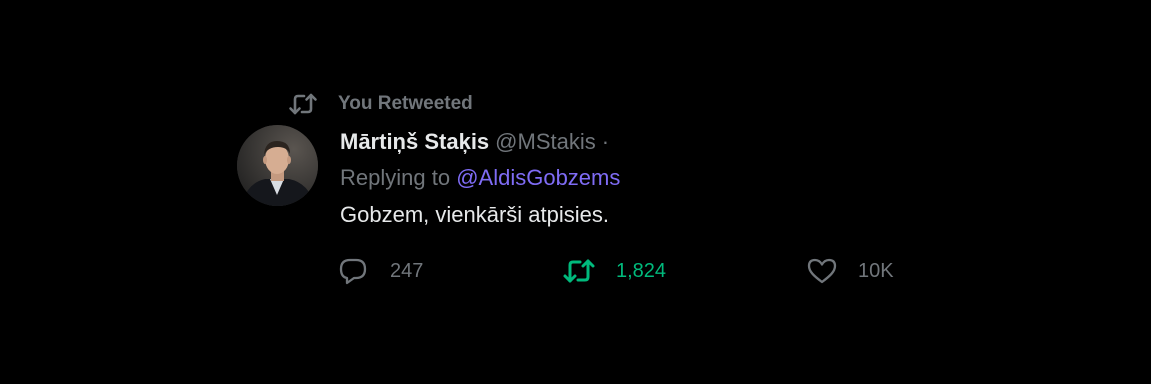 Image resolution: width=1151 pixels, height=384 pixels. What do you see at coordinates (545, 142) in the screenshot?
I see `author-handle: @MStakis` at bounding box center [545, 142].